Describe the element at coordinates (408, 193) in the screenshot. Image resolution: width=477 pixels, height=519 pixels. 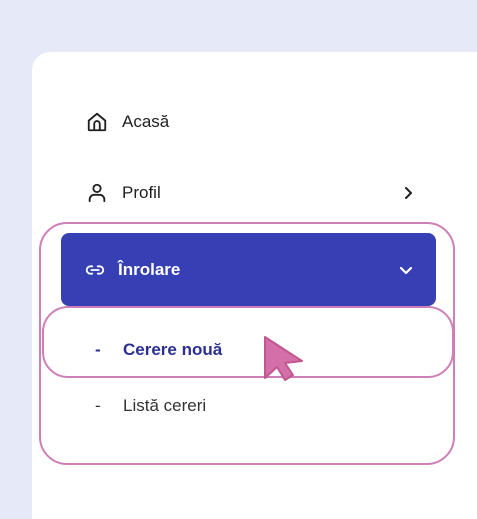
I see `chevron-right-icon` at that location.